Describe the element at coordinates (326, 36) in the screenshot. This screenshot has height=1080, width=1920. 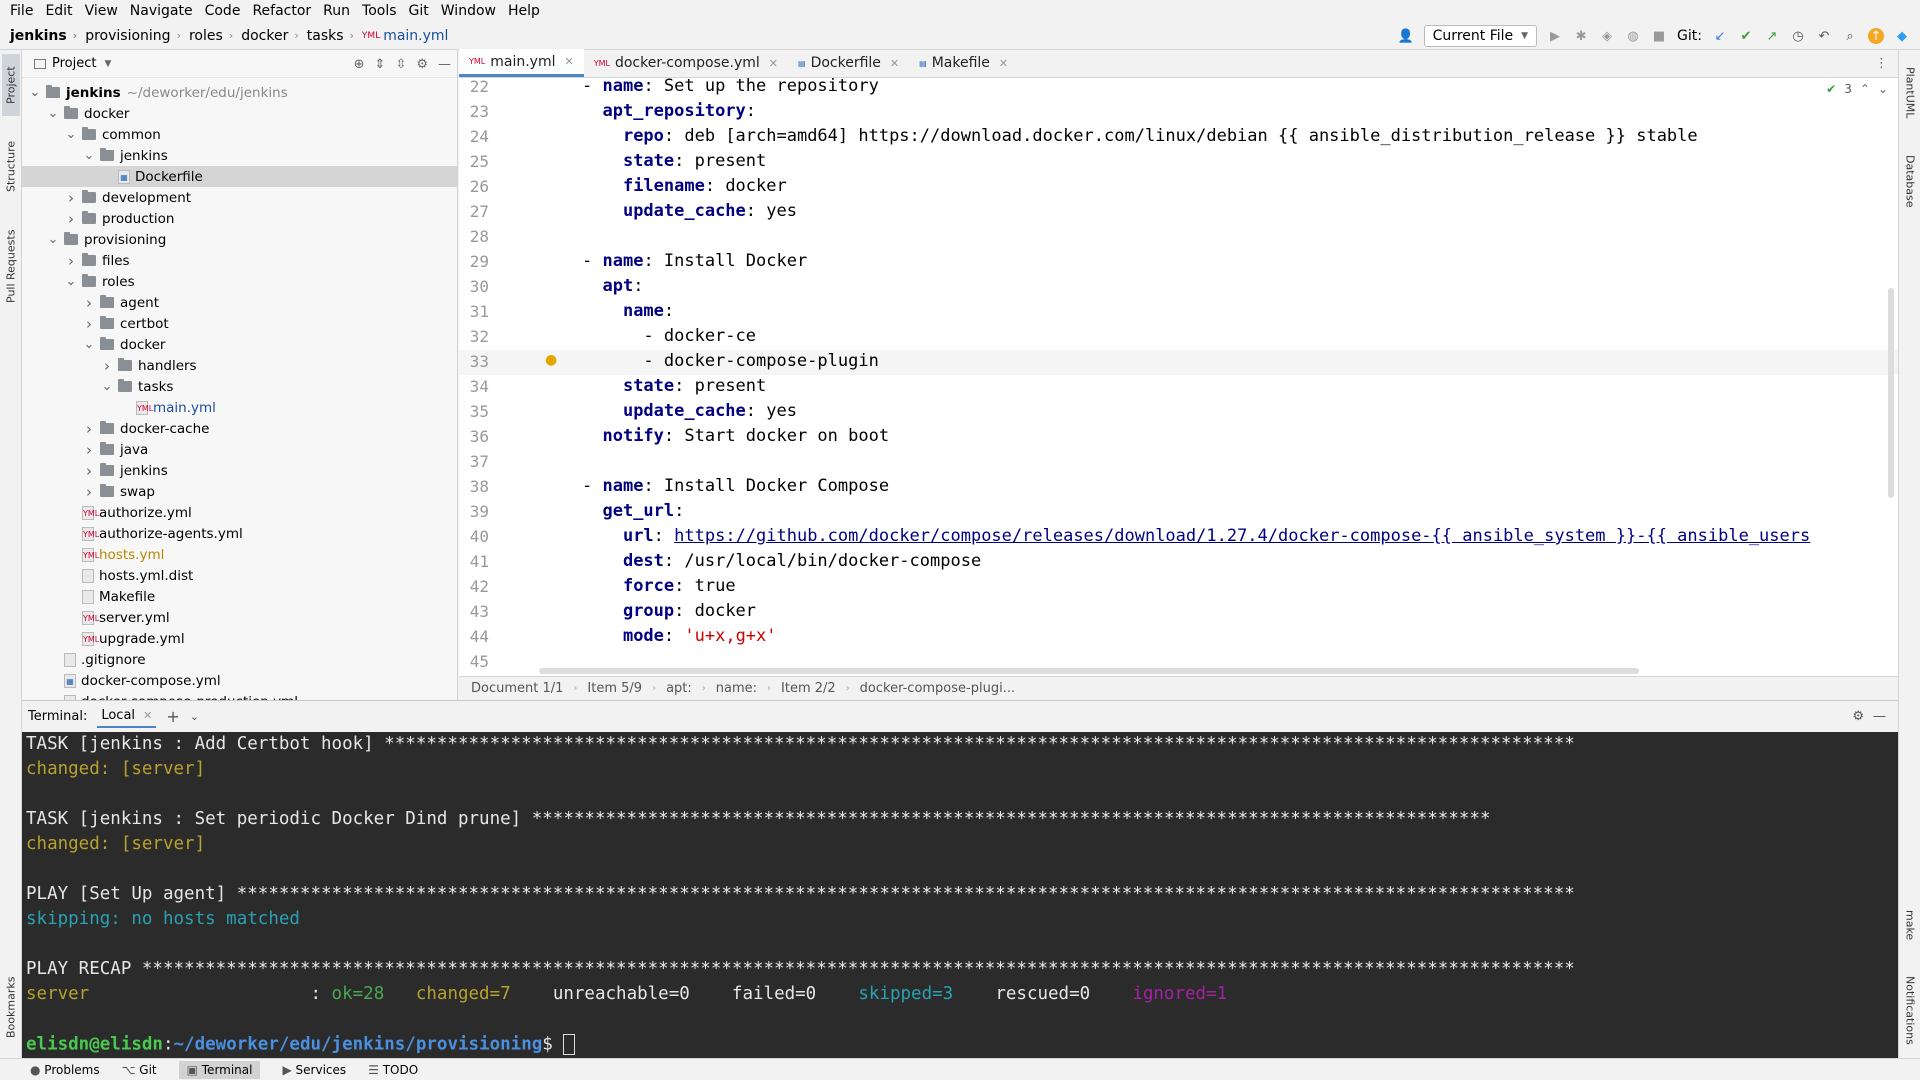
I see `breadcrumb-item: tasks ›` at that location.